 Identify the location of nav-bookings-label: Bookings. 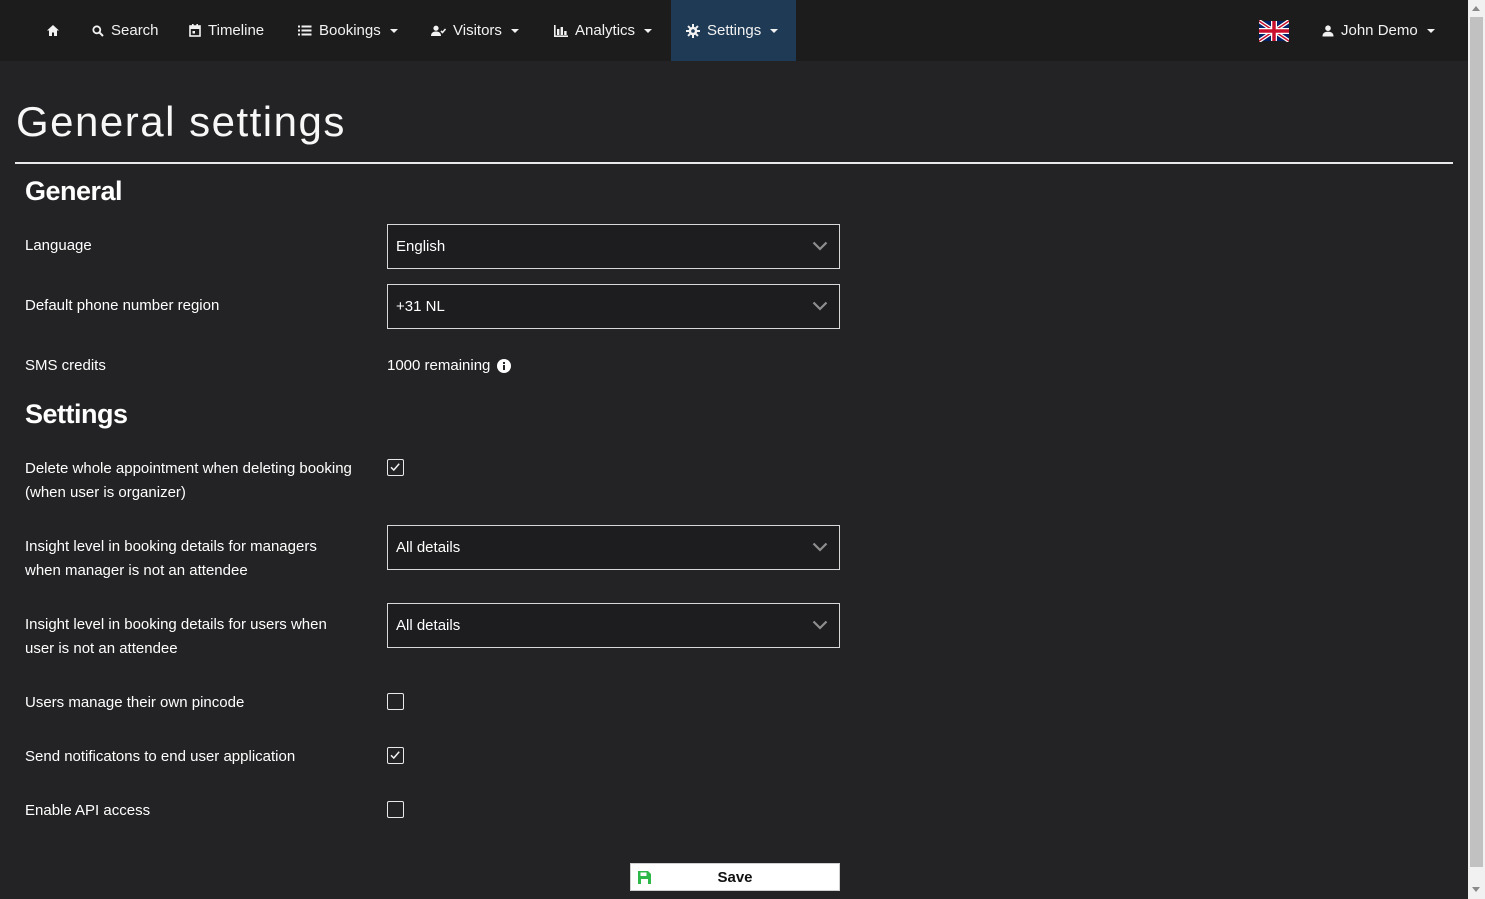
(350, 30).